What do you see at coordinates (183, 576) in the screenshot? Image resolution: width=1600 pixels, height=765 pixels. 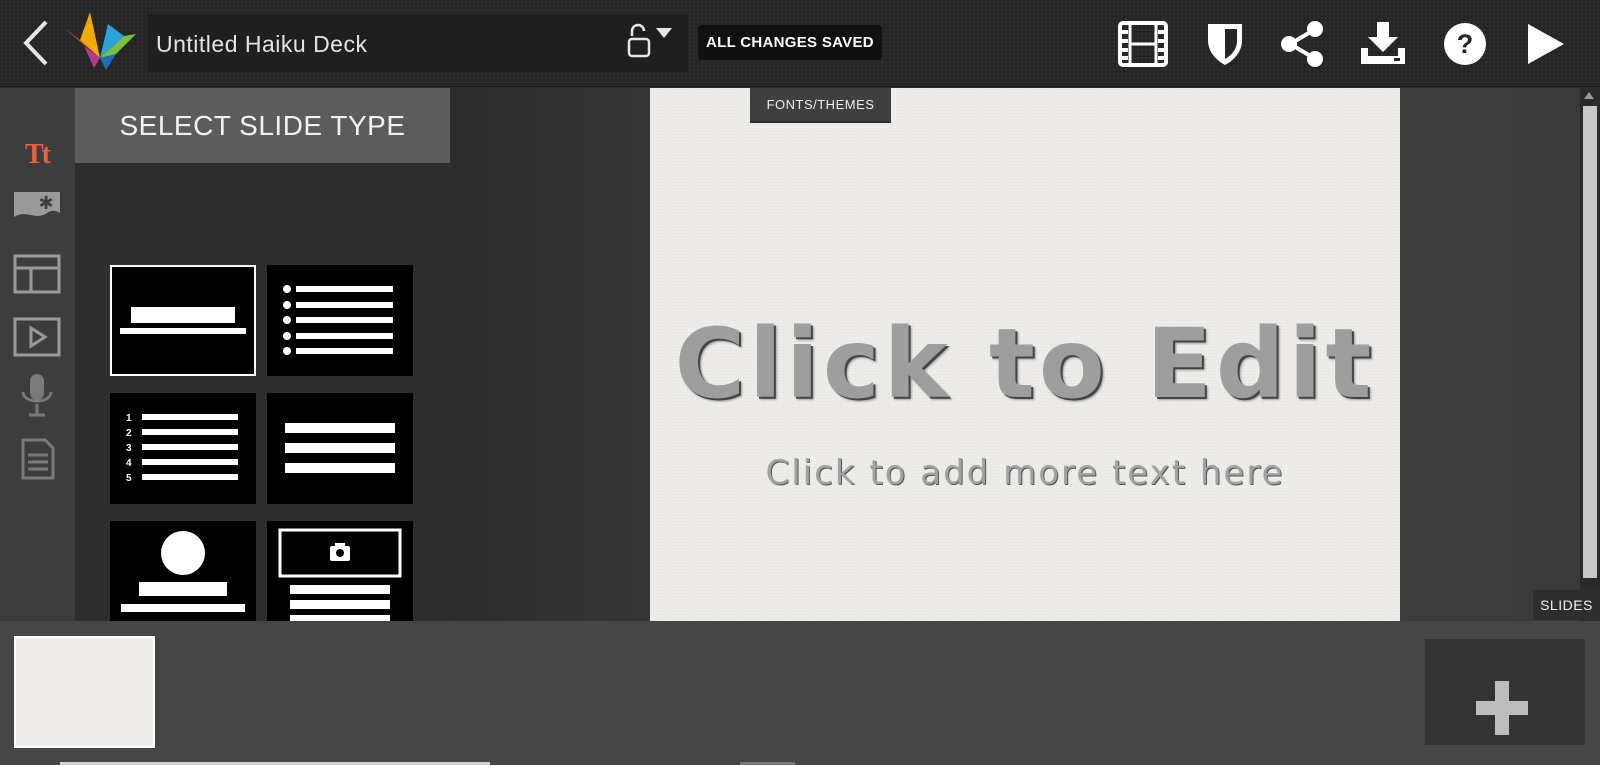 I see `slide-type-profile` at bounding box center [183, 576].